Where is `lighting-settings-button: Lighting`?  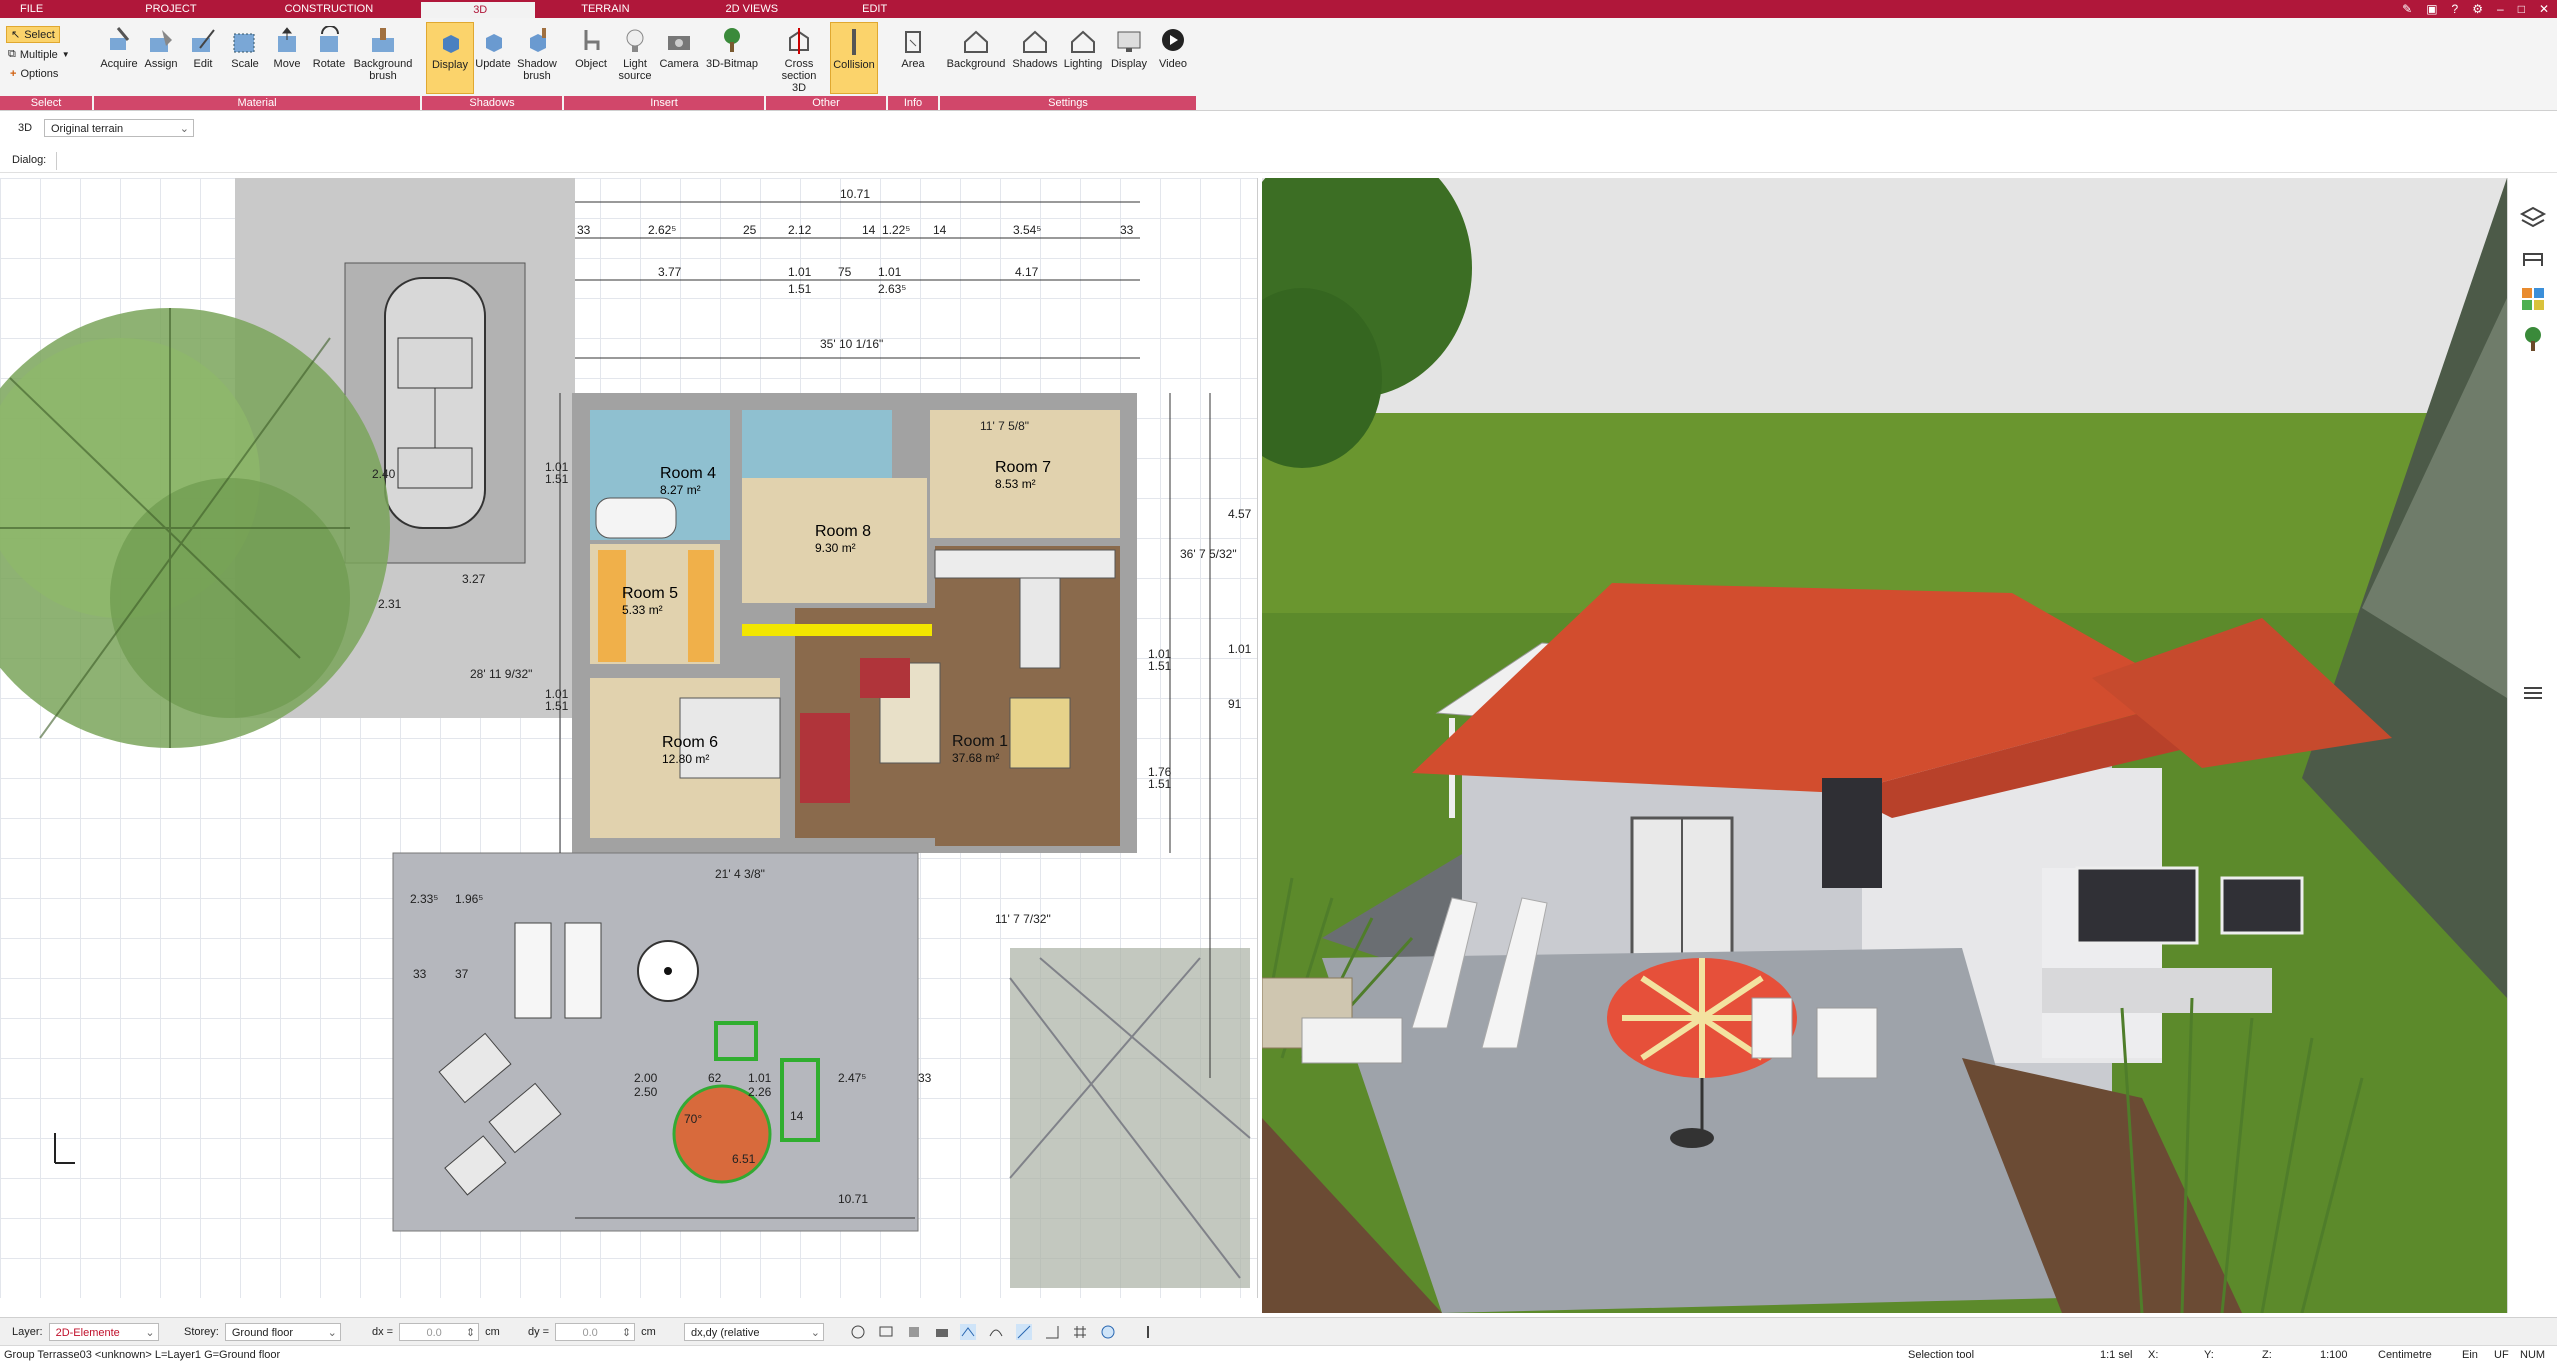
lighting-settings-button: Lighting is located at coordinates (1083, 57).